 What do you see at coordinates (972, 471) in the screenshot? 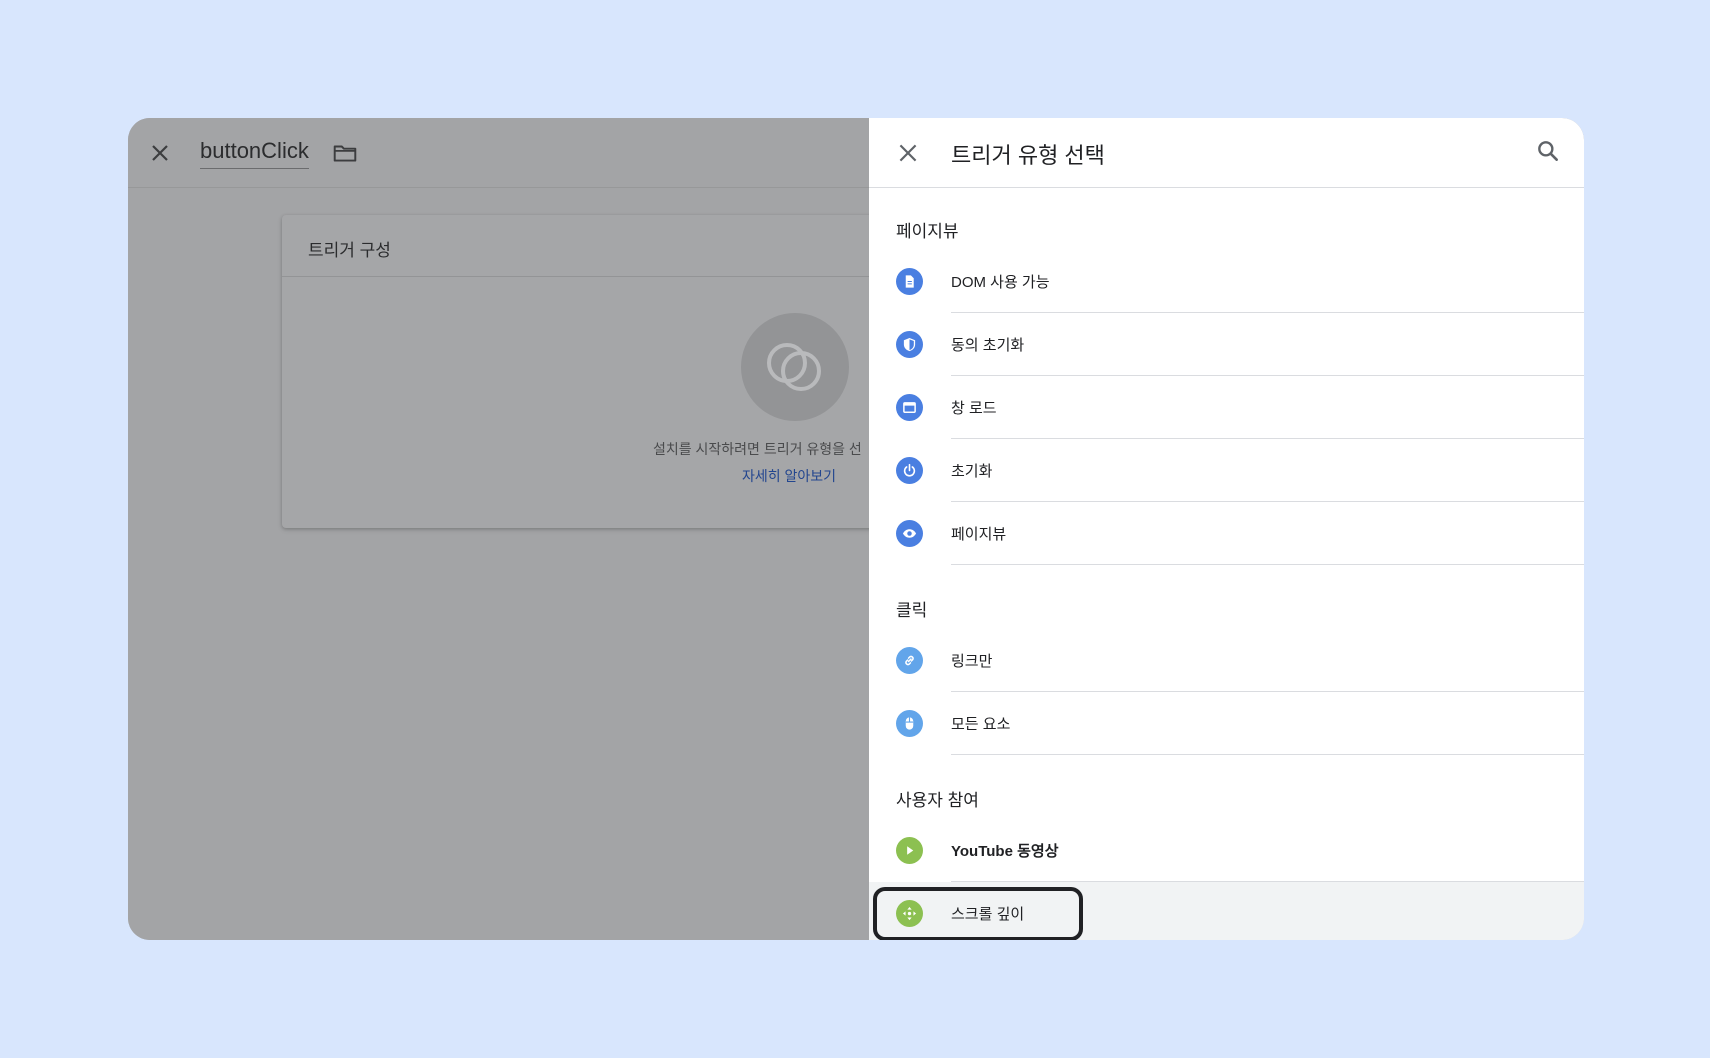
I see `trigger-type-label: 초기화` at bounding box center [972, 471].